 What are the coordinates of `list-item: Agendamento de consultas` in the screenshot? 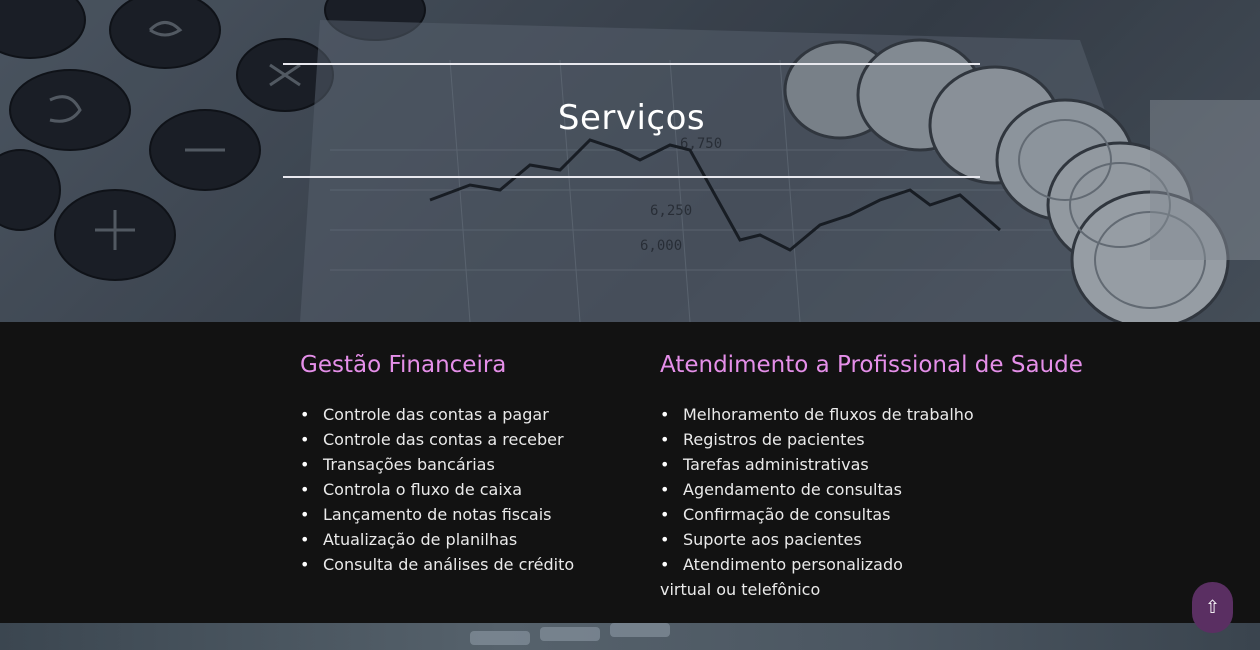 It's located at (895, 489).